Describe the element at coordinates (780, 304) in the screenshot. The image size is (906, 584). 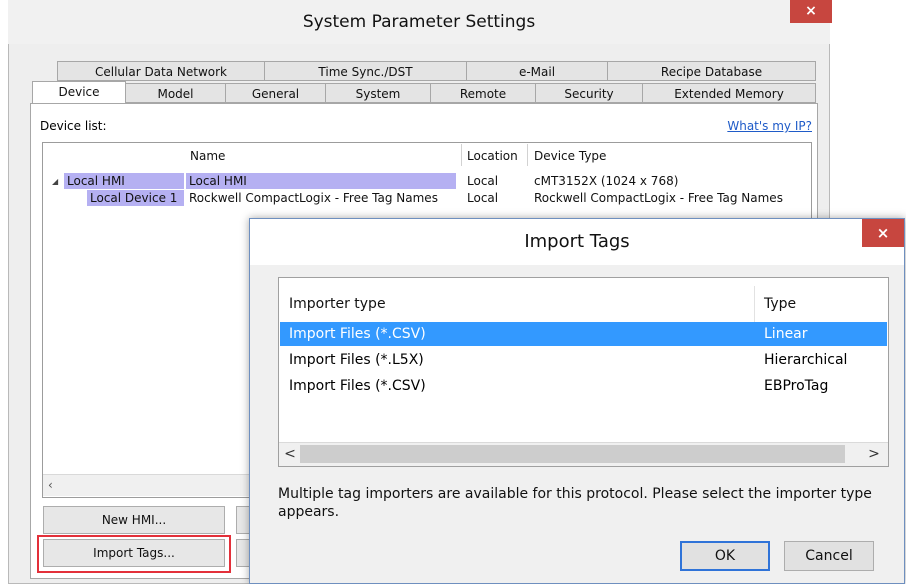
I see `column-header-type: Type` at that location.